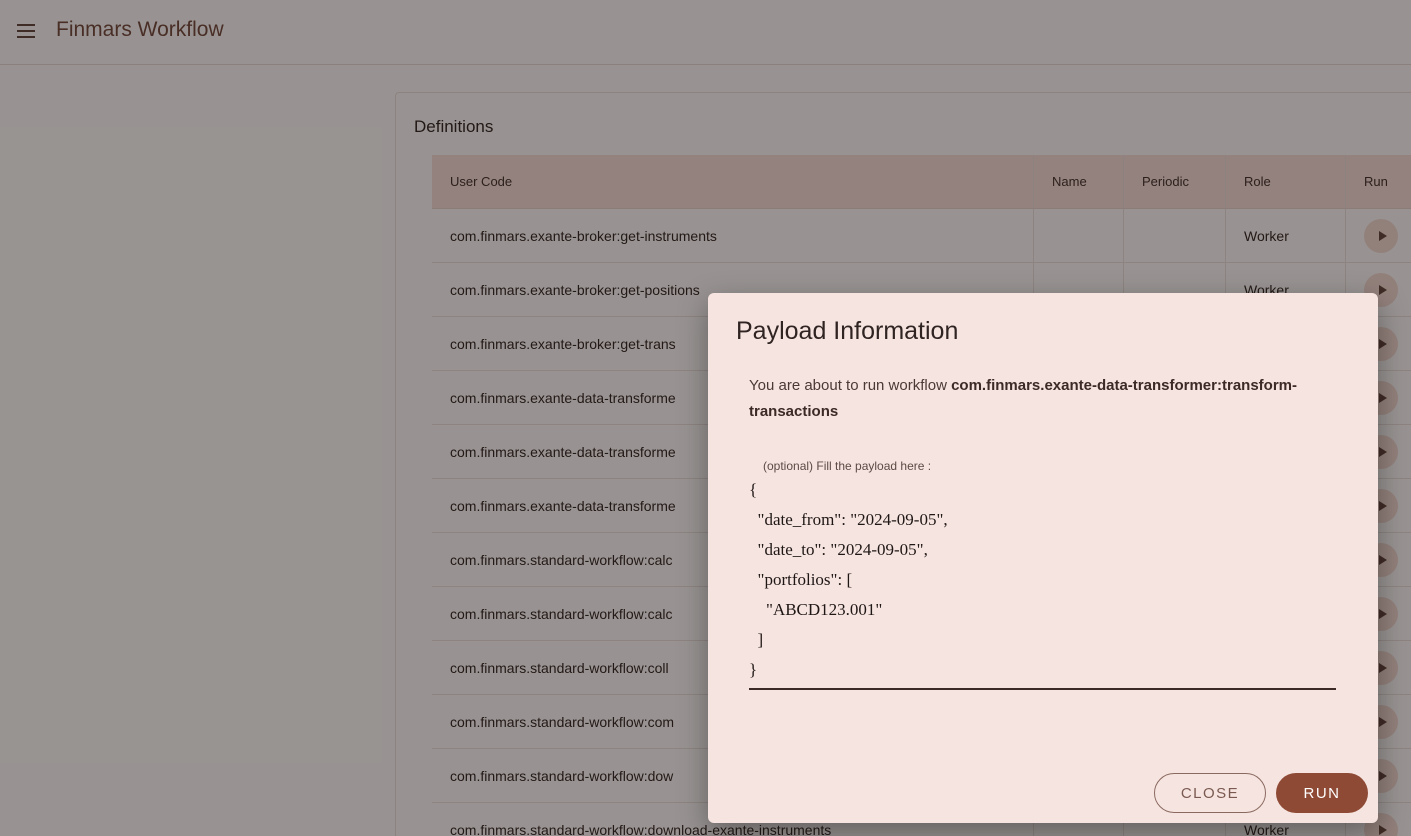  I want to click on dialog-title: Payload Information, so click(847, 331).